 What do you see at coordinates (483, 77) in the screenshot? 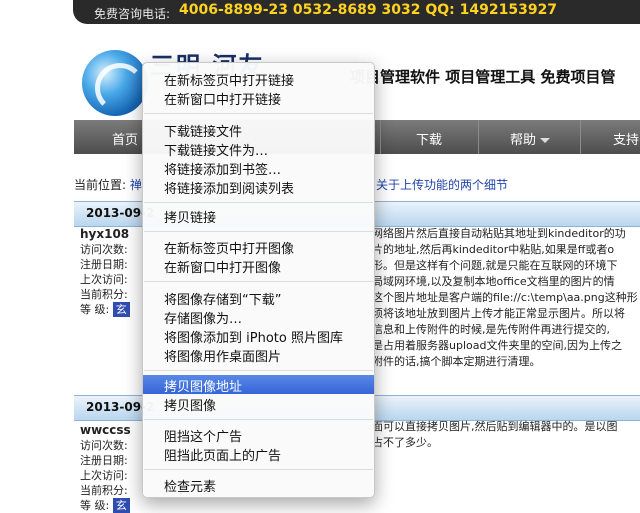
I see `site-slogan: 项目管理软件 项目管理工具 免费项目管` at bounding box center [483, 77].